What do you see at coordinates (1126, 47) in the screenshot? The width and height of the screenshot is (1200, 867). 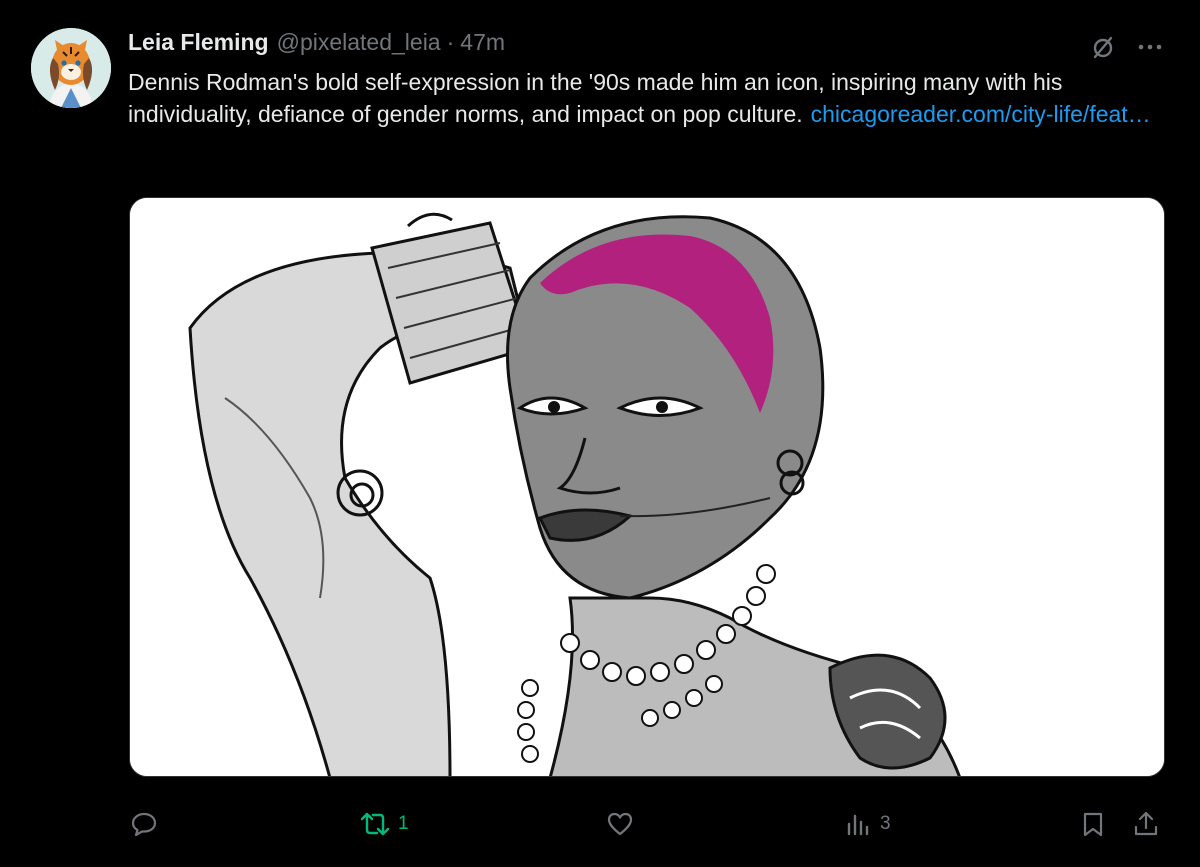 I see `header-actions` at bounding box center [1126, 47].